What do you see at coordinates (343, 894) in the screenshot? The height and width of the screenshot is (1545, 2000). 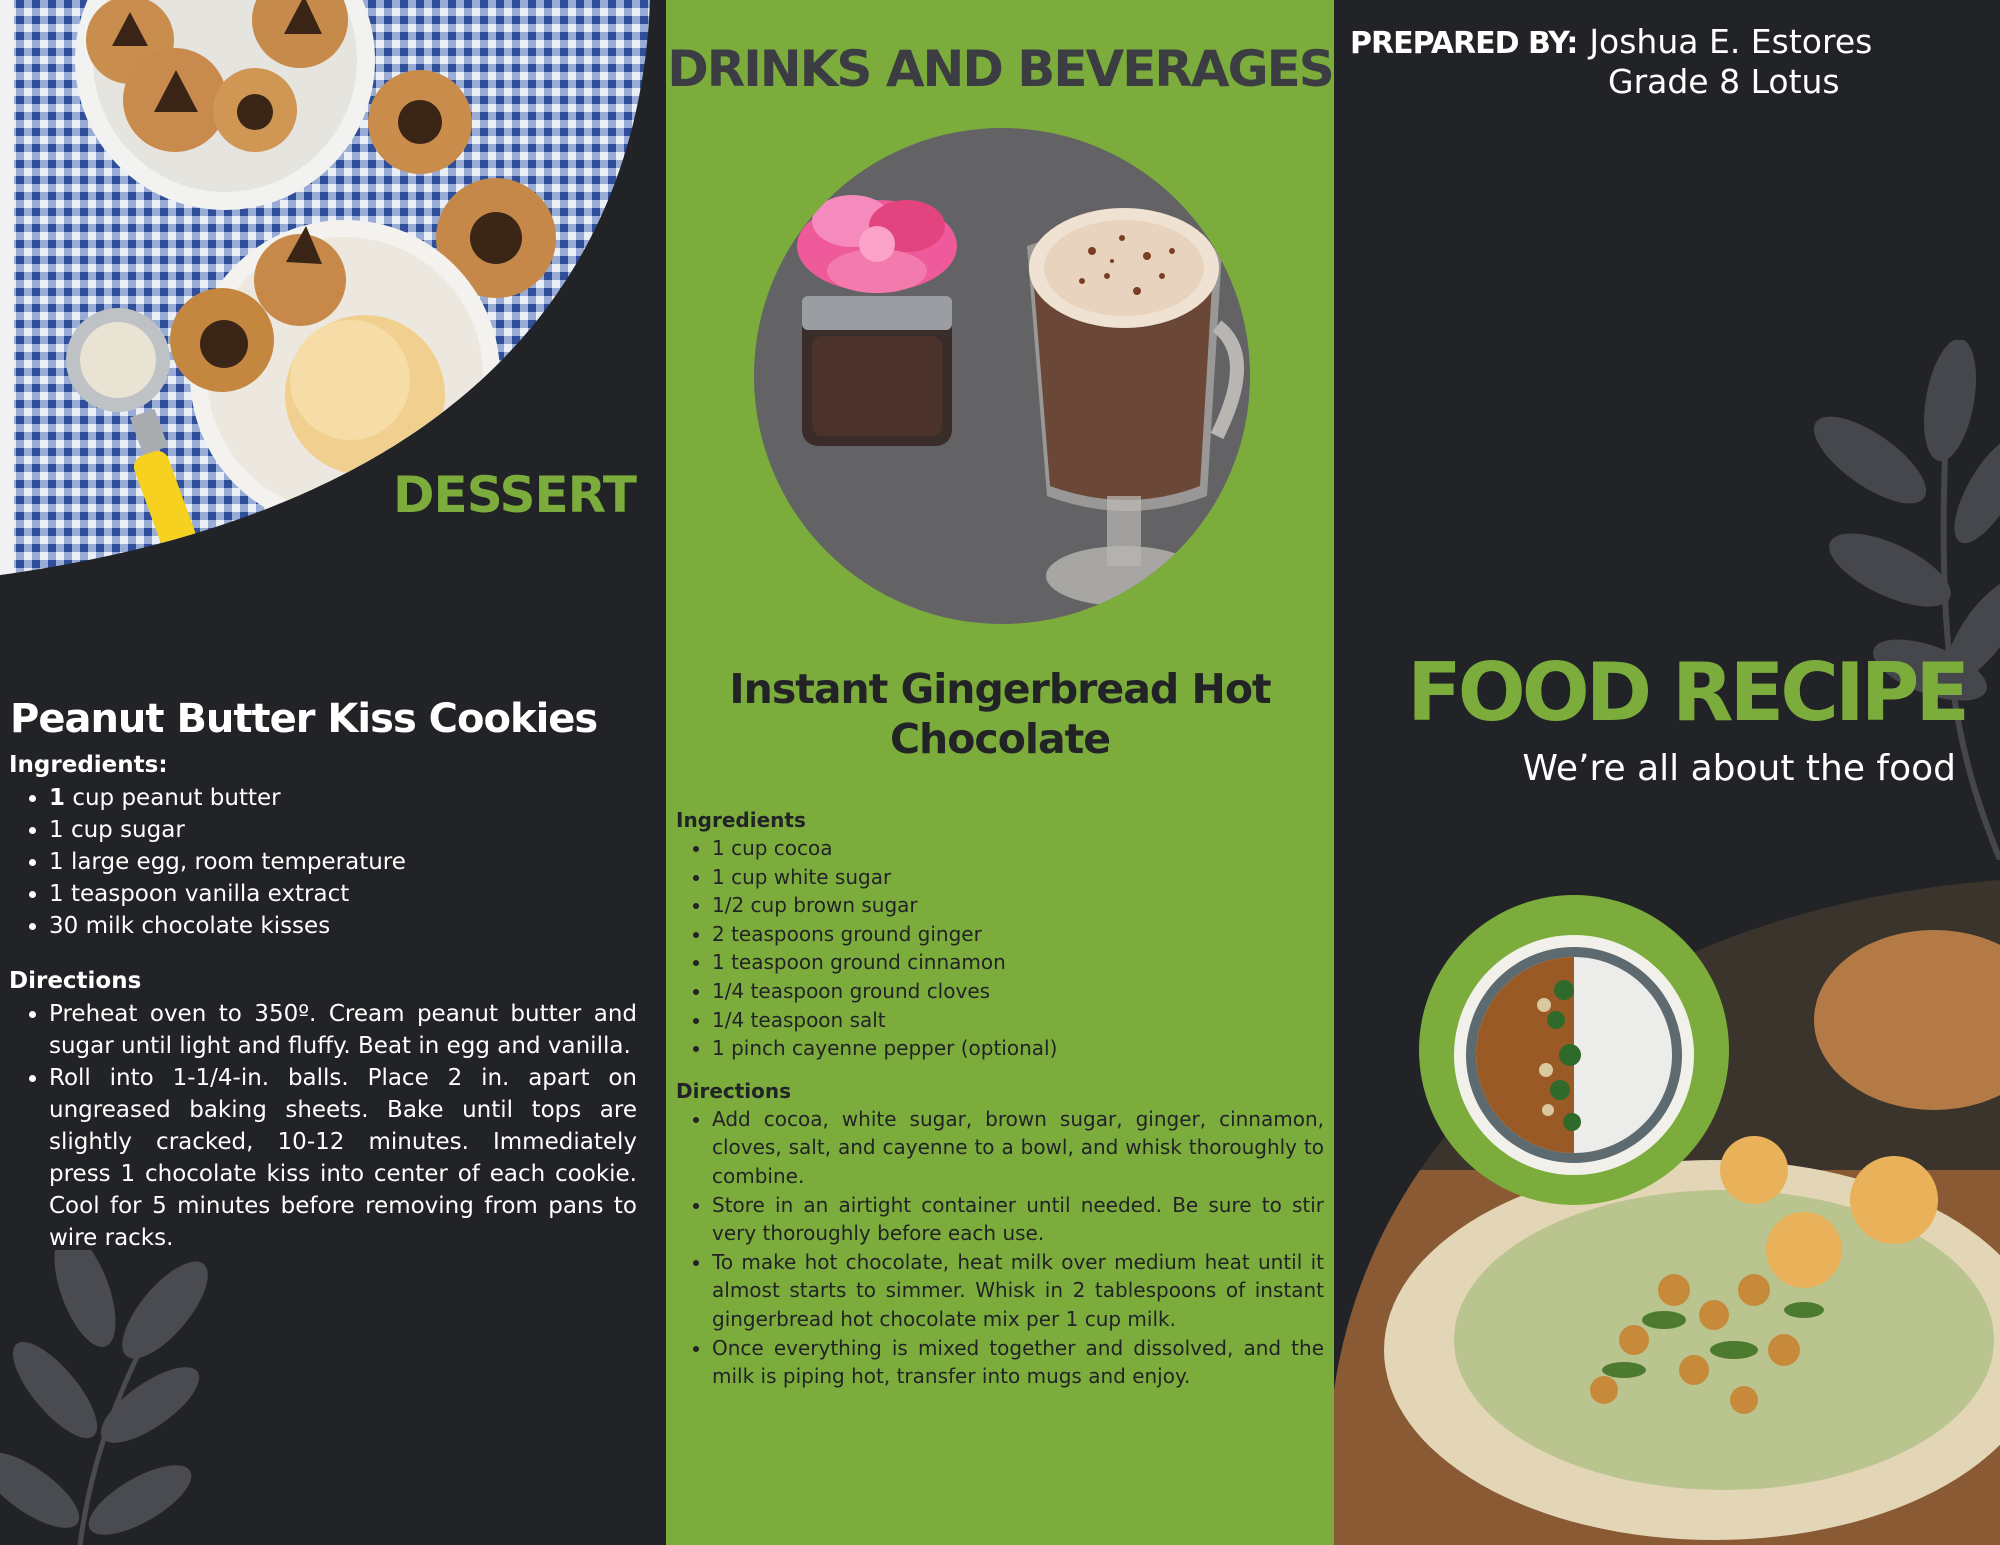 I see `list-item: 1 teaspoon vanilla extract` at bounding box center [343, 894].